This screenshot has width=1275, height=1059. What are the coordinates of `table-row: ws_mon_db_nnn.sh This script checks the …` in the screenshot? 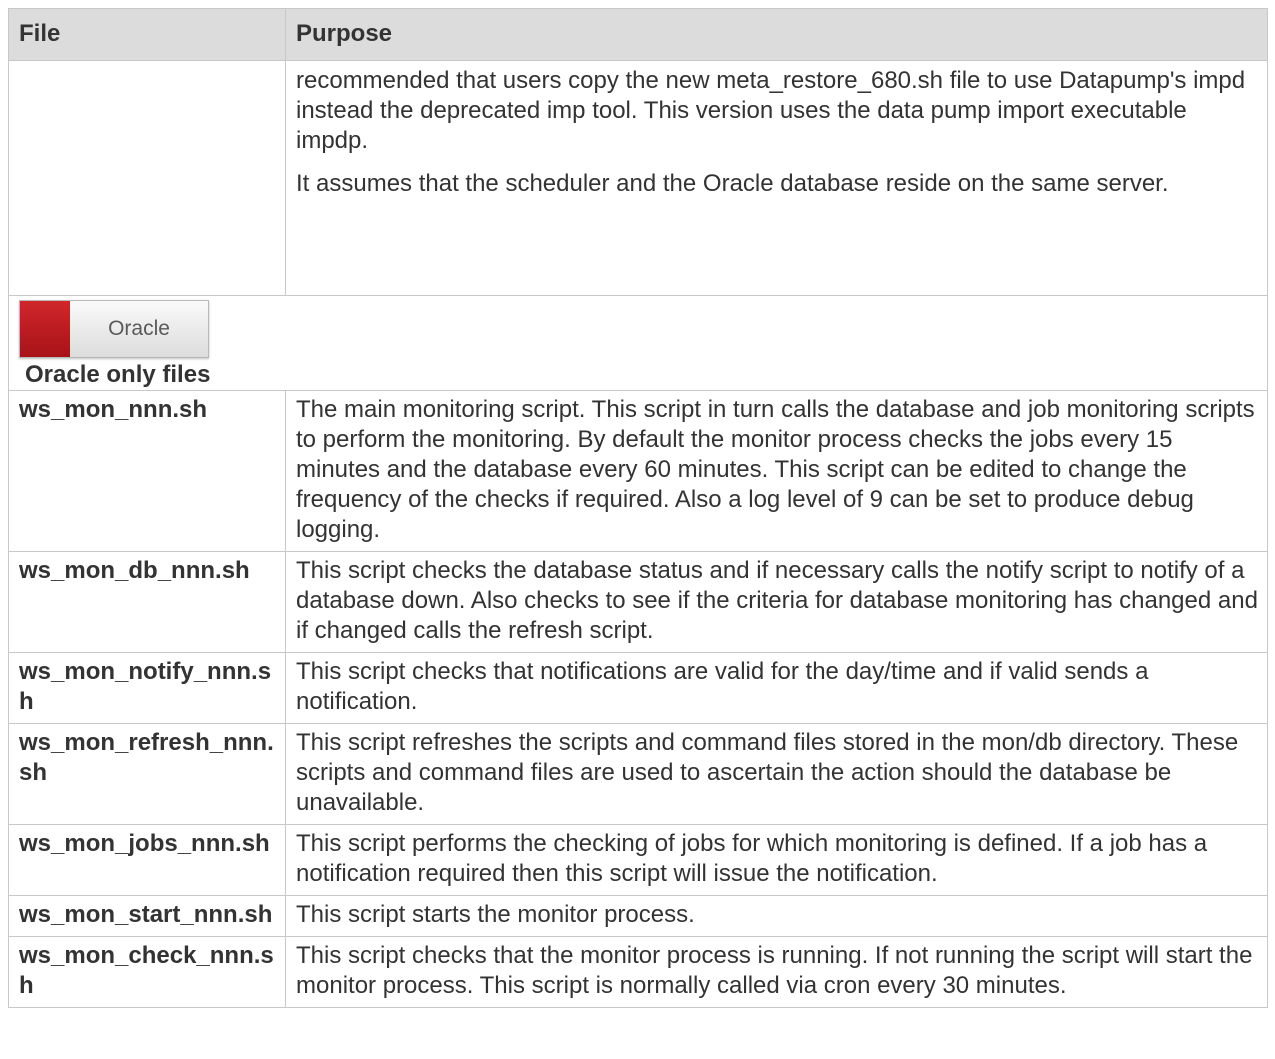 It's located at (638, 602).